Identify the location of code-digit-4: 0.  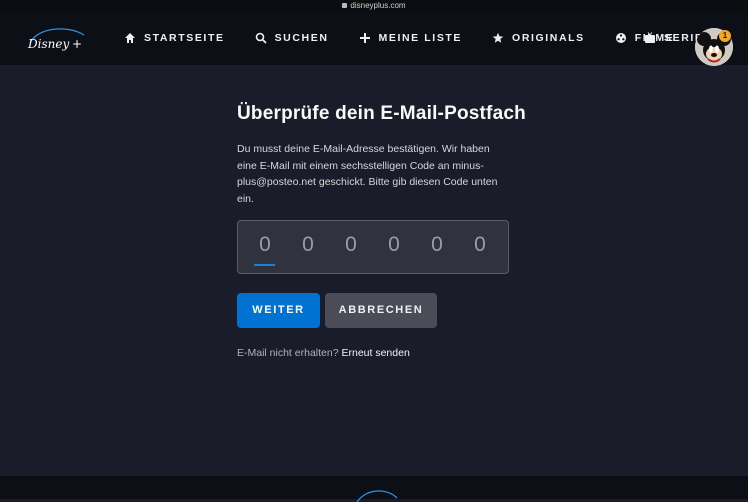
(394, 245).